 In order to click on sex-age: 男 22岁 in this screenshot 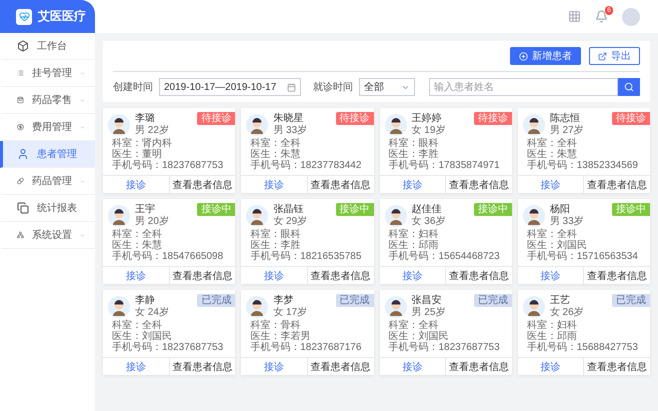, I will do `click(152, 130)`.